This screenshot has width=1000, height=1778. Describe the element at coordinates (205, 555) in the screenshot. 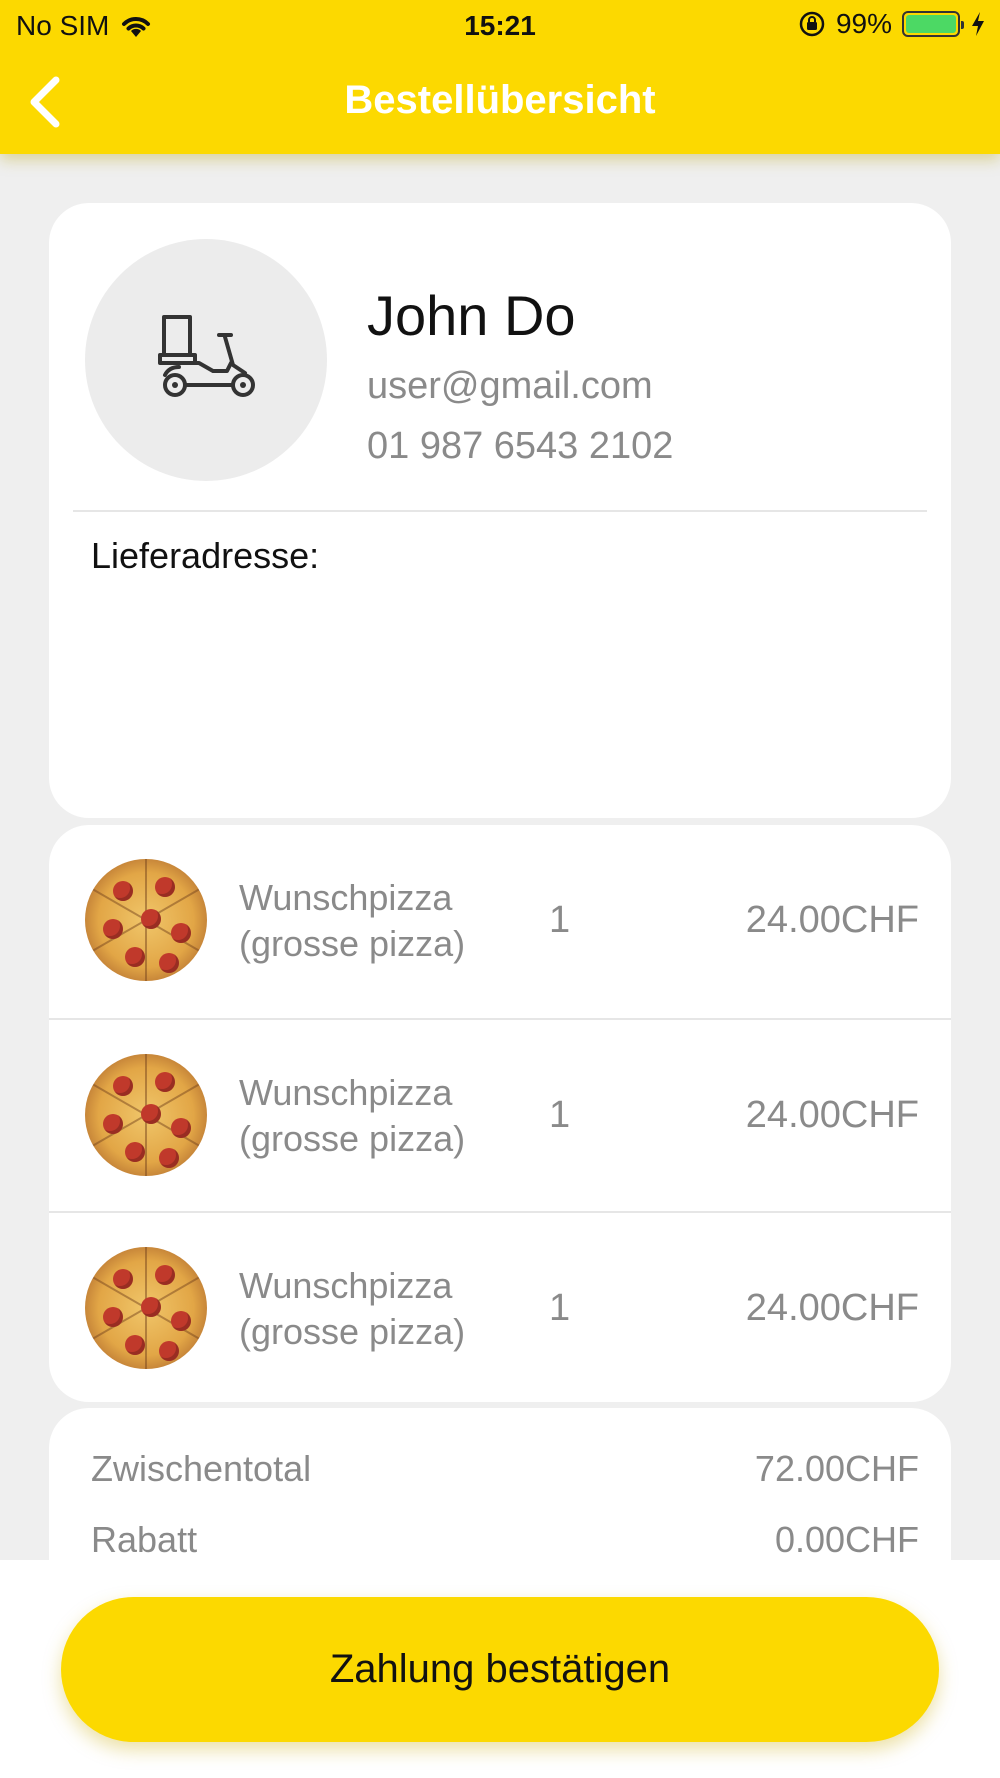

I see `delivery-address-label: Lieferadresse:` at that location.